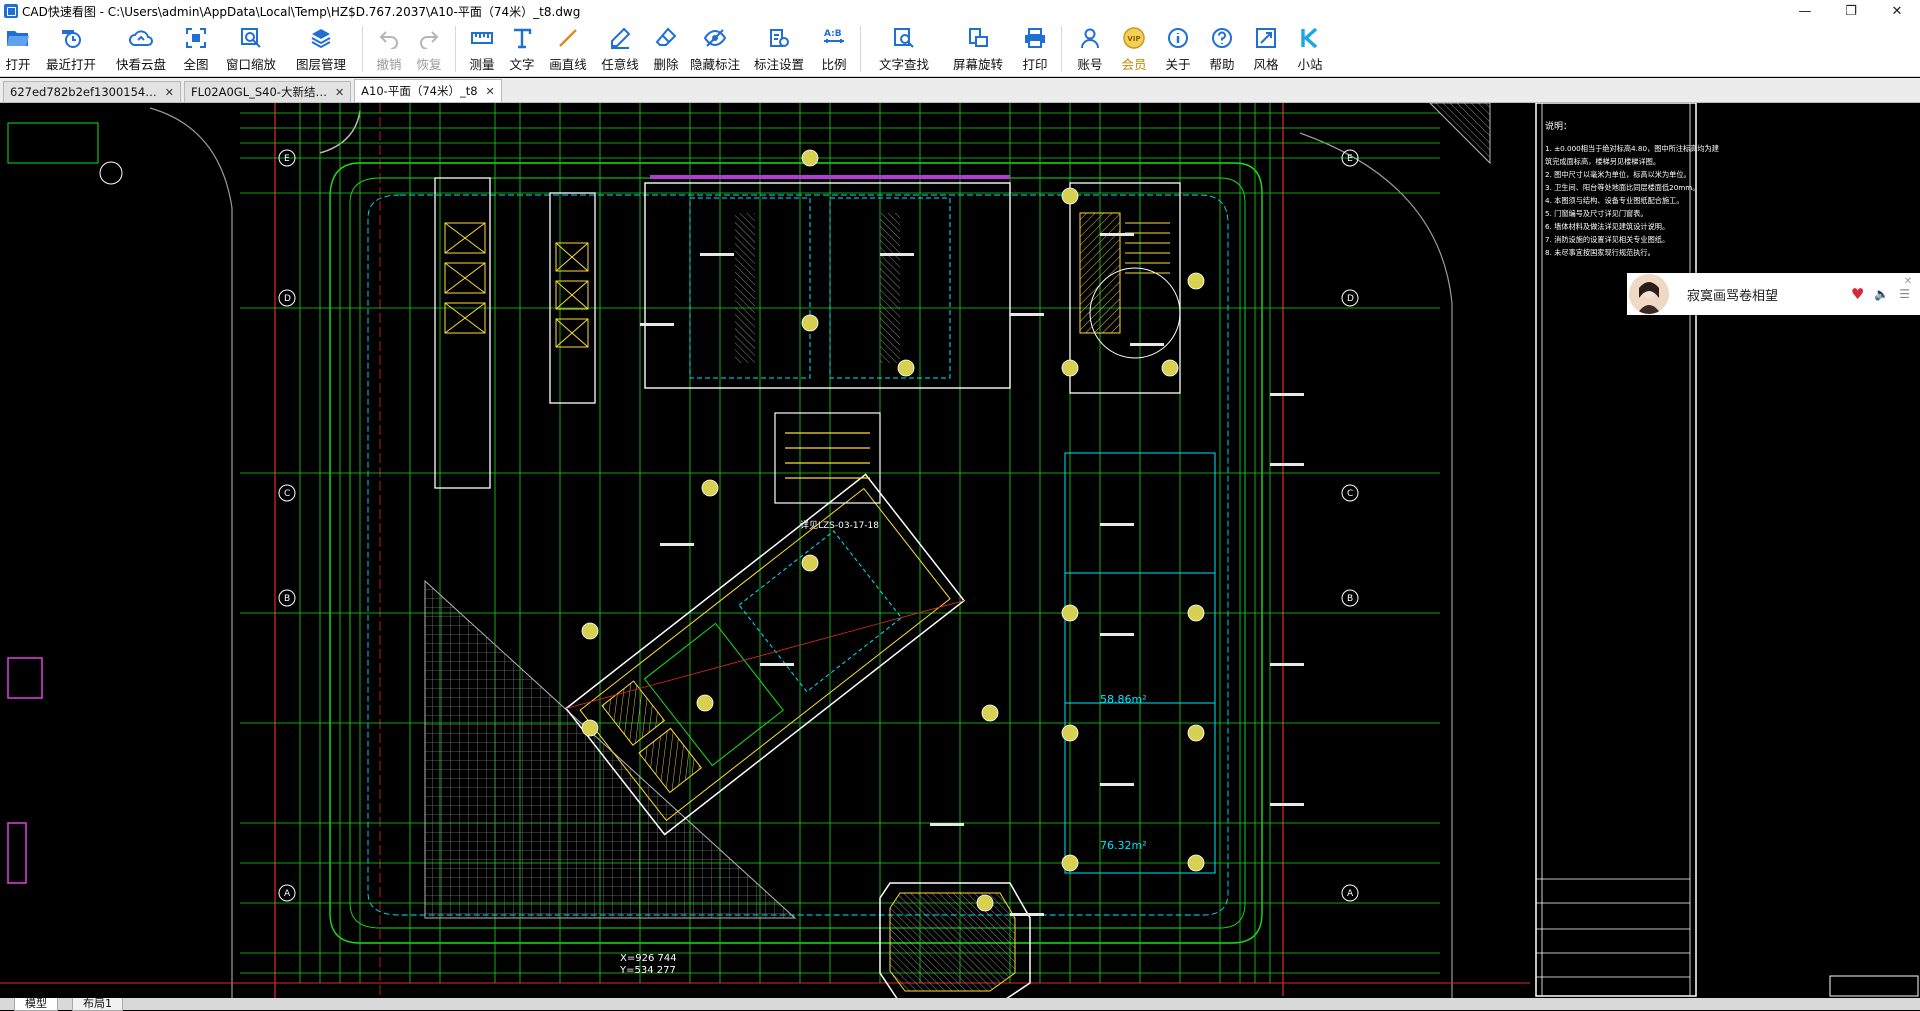 The image size is (1920, 1011). What do you see at coordinates (978, 38) in the screenshot?
I see `rotate-screen-icon` at bounding box center [978, 38].